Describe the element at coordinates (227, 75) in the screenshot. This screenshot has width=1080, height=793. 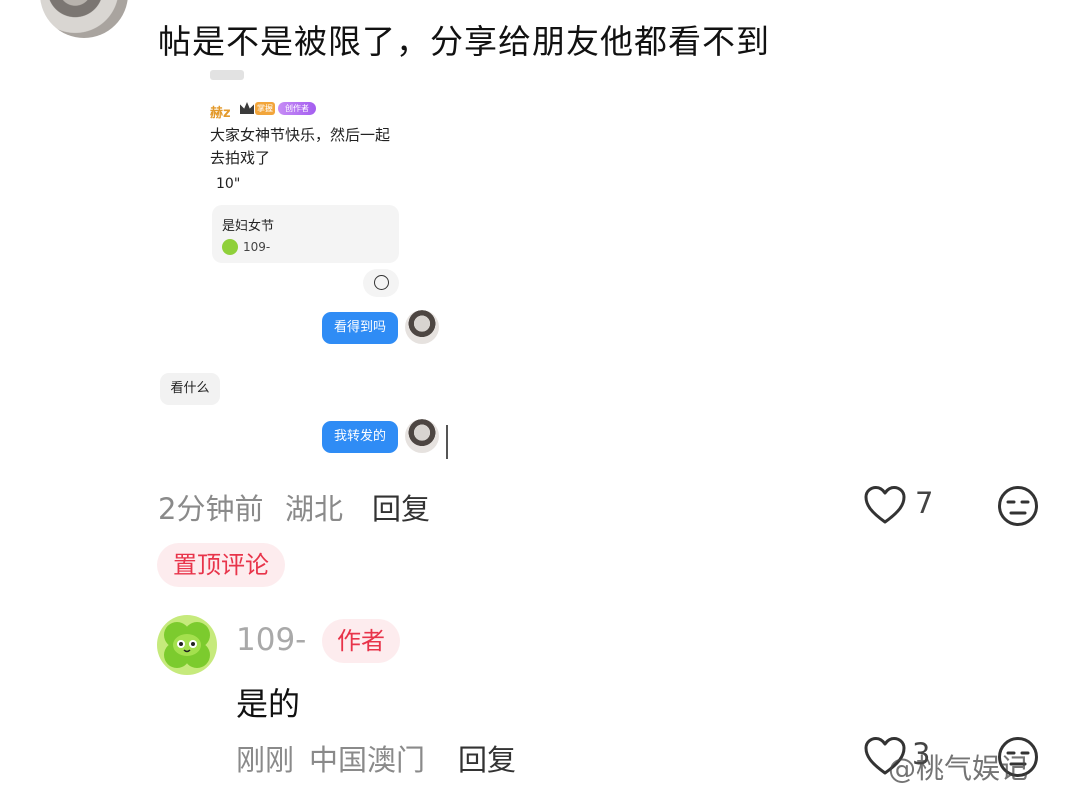
I see `blurred-header` at that location.